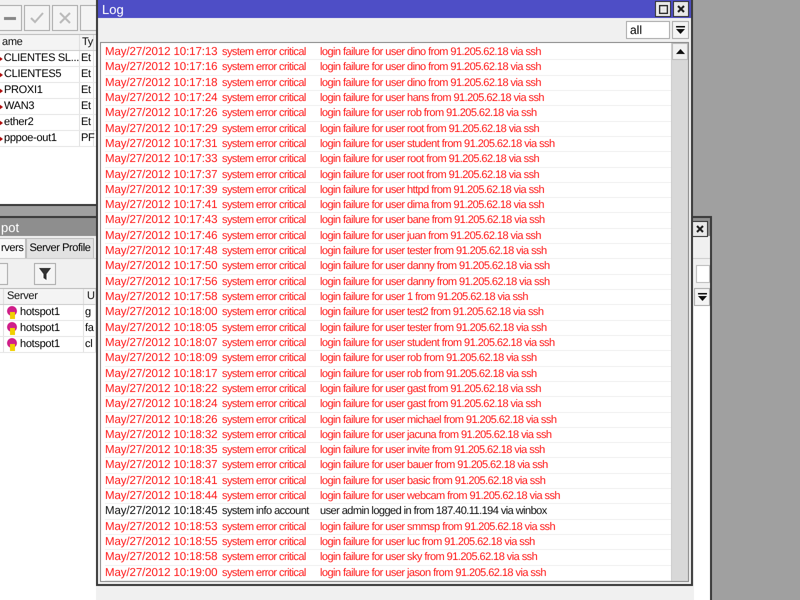 Image resolution: width=800 pixels, height=600 pixels. What do you see at coordinates (161, 435) in the screenshot?
I see `log-time: May/27/2012 10:18:32` at bounding box center [161, 435].